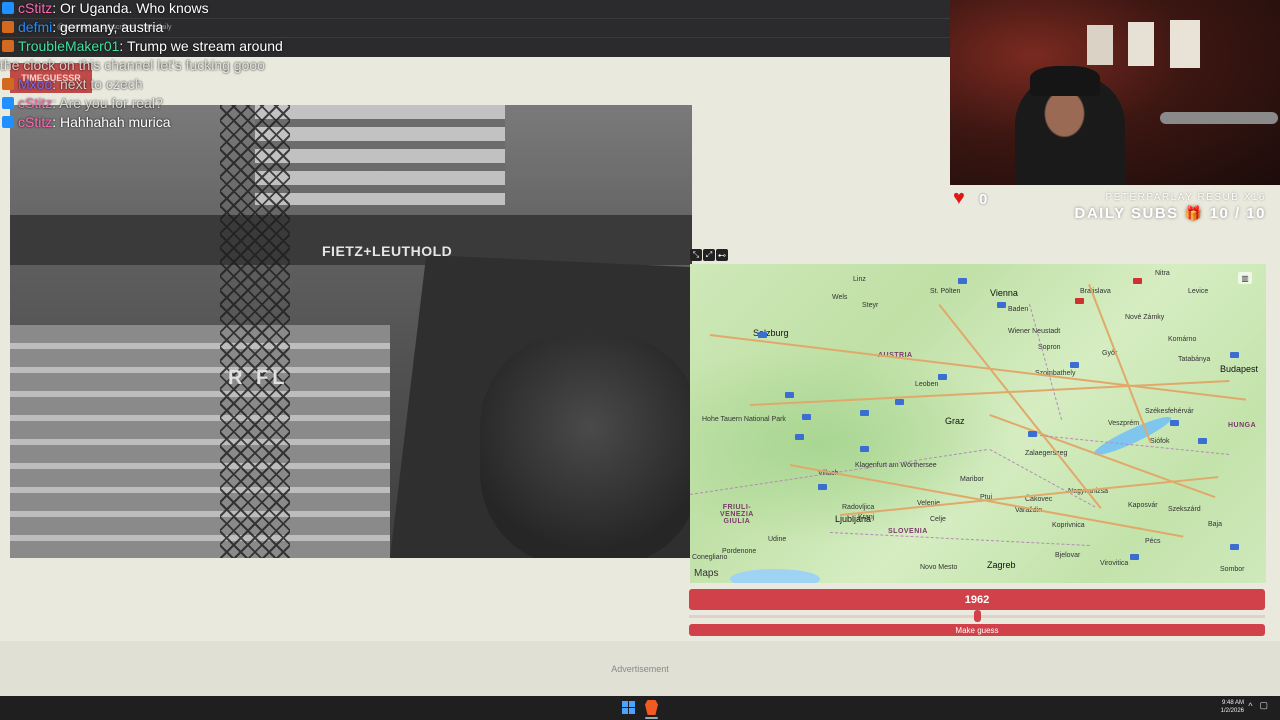 This screenshot has width=1280, height=720. Describe the element at coordinates (1039, 499) in the screenshot. I see `map-city-label: Čakovec` at that location.